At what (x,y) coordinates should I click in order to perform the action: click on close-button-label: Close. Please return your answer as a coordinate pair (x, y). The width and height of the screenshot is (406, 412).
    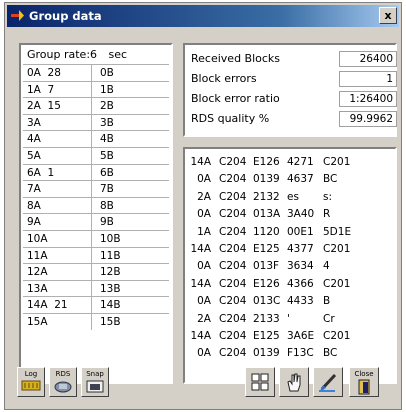
    Looking at the image, I should click on (364, 374).